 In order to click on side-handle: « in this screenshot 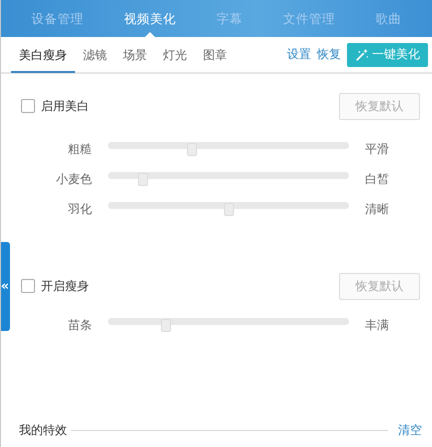, I will do `click(5, 286)`.